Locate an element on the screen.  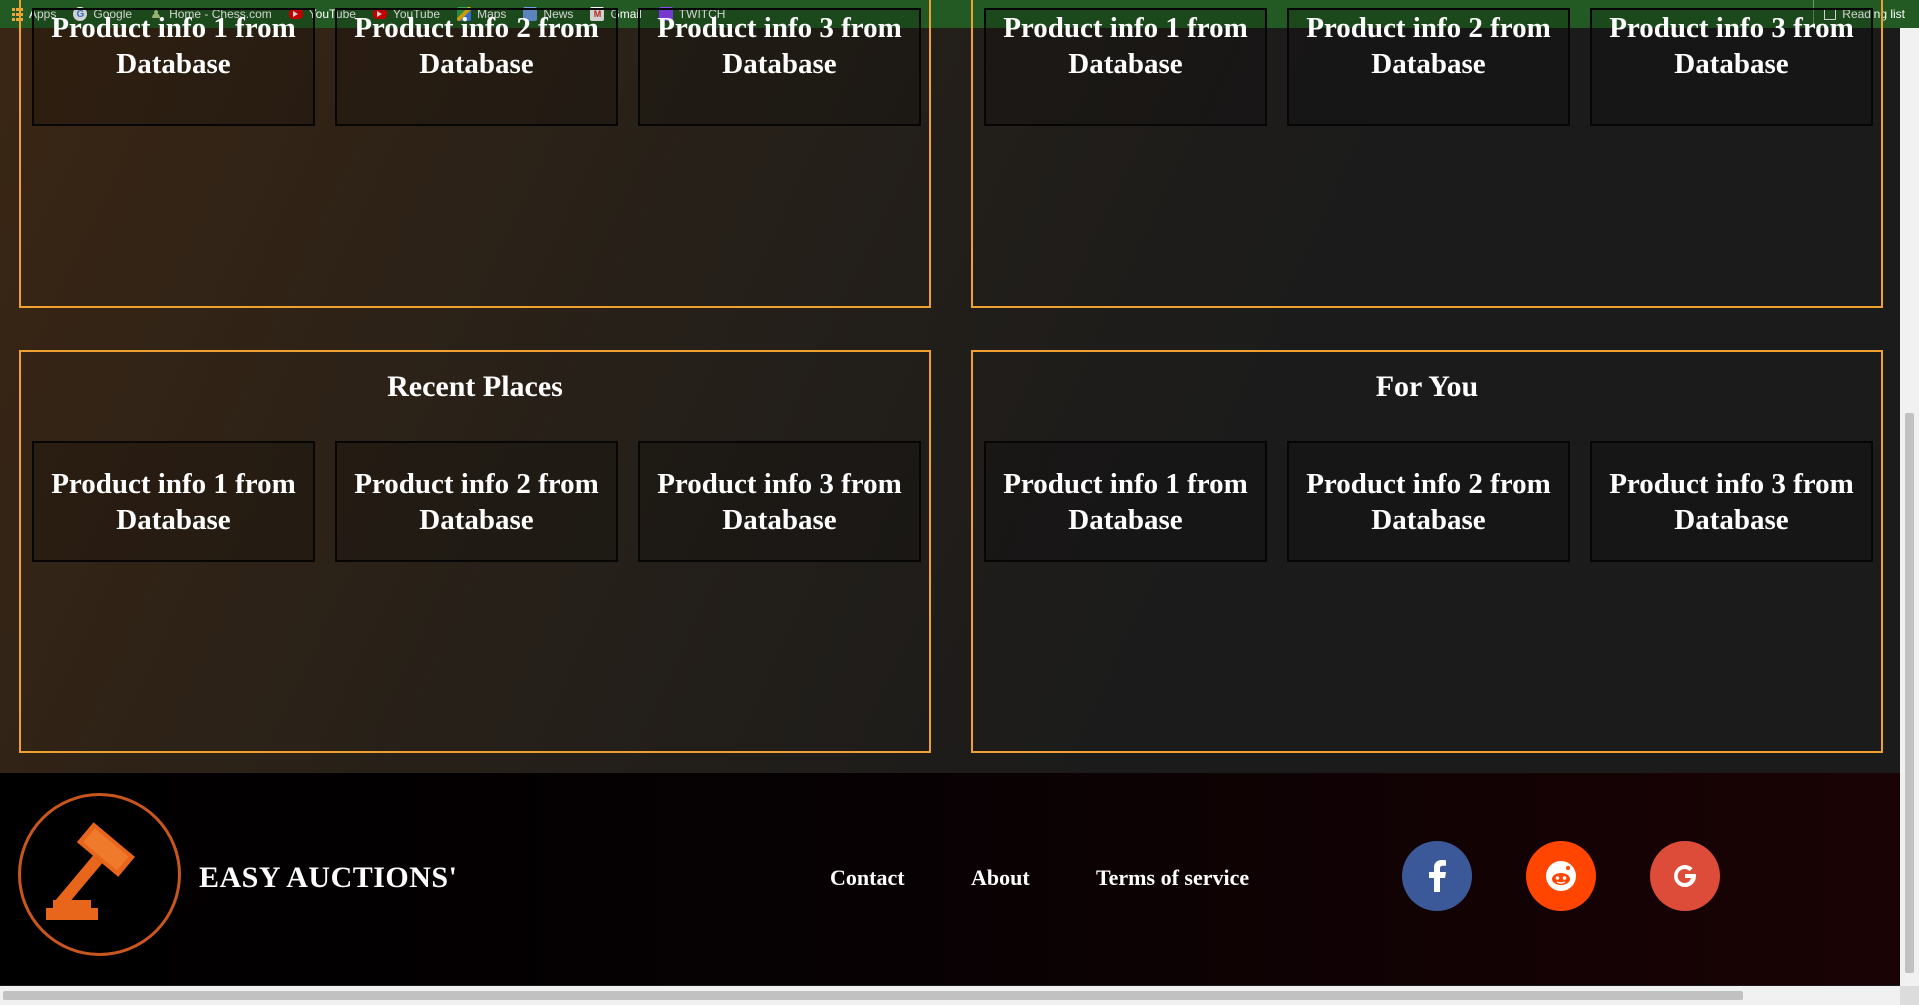
scrollbar-corner is located at coordinates (1909, 995).